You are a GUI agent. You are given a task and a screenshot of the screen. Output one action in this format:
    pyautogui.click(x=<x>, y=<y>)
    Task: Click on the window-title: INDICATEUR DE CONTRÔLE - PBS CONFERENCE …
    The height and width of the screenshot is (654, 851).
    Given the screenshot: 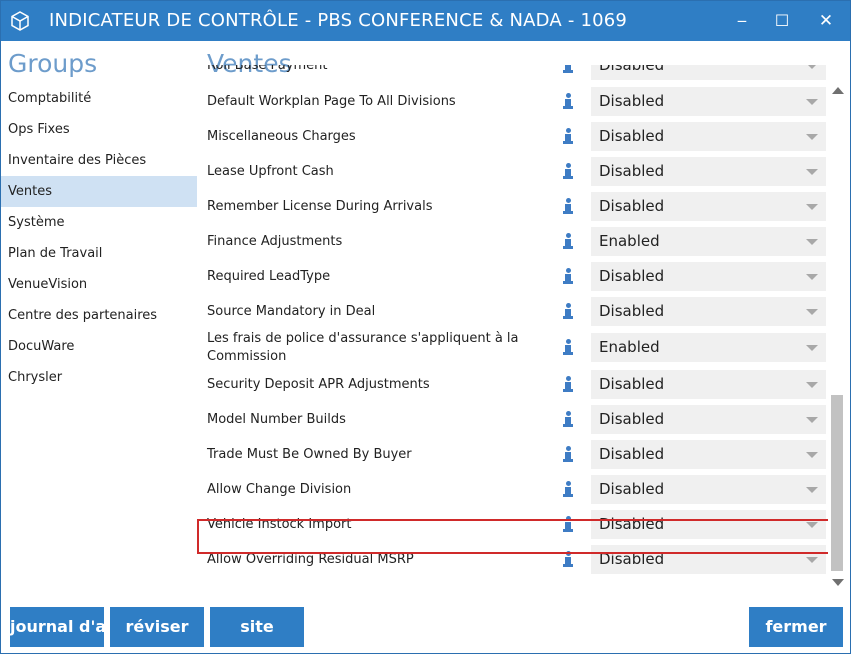 What is the action you would take?
    pyautogui.click(x=338, y=20)
    